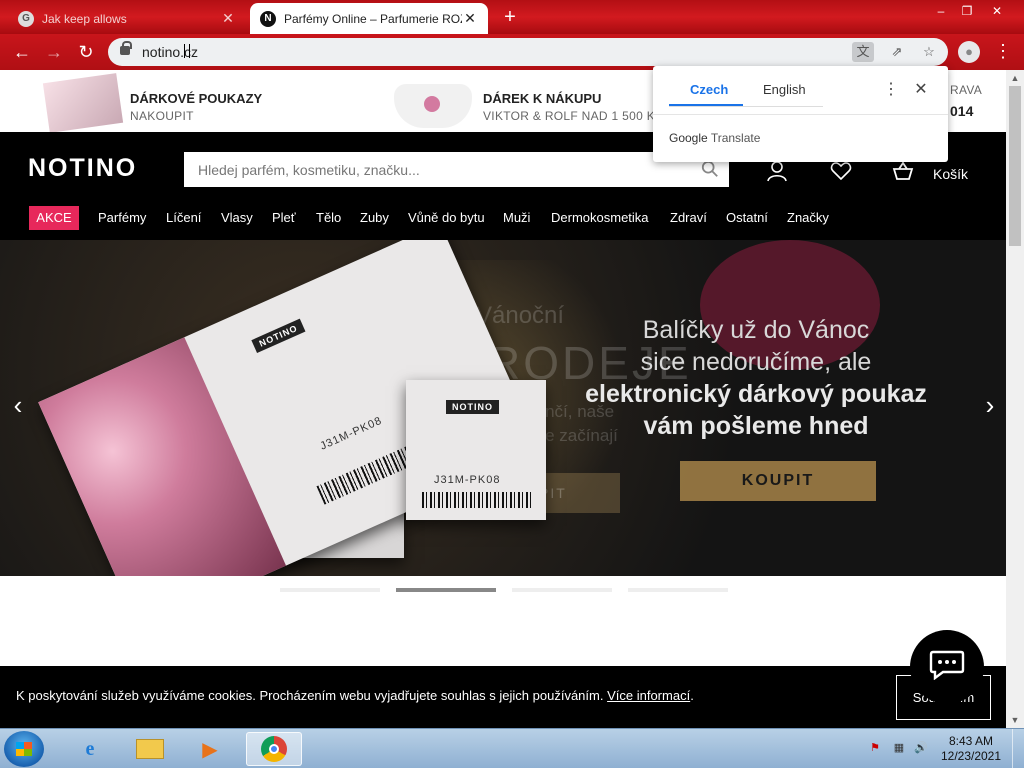  Describe the element at coordinates (24, 749) in the screenshot. I see `start-button` at that location.